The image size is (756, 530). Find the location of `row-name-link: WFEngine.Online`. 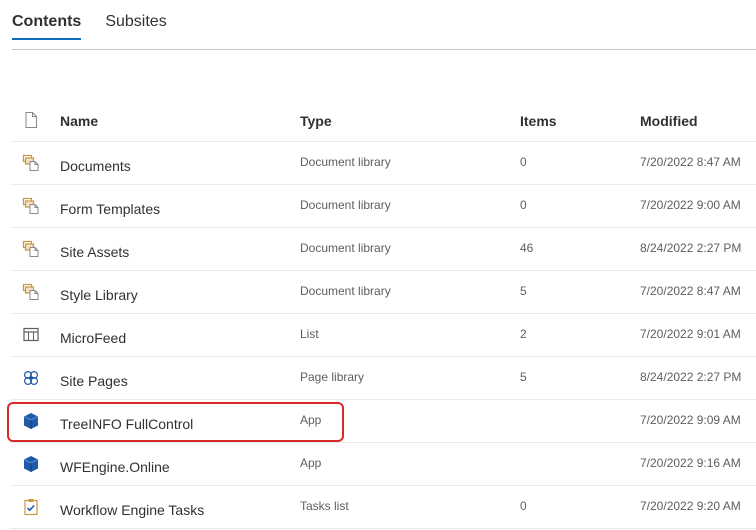

row-name-link: WFEngine.Online is located at coordinates (115, 467).